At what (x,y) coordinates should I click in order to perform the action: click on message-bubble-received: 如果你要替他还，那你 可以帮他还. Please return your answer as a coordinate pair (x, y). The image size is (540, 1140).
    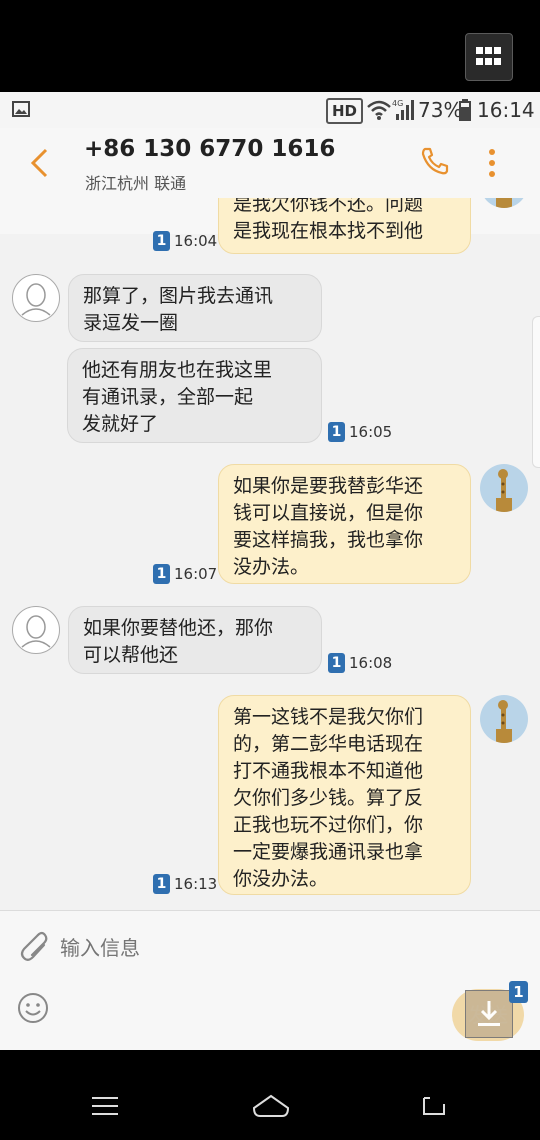
    Looking at the image, I should click on (195, 640).